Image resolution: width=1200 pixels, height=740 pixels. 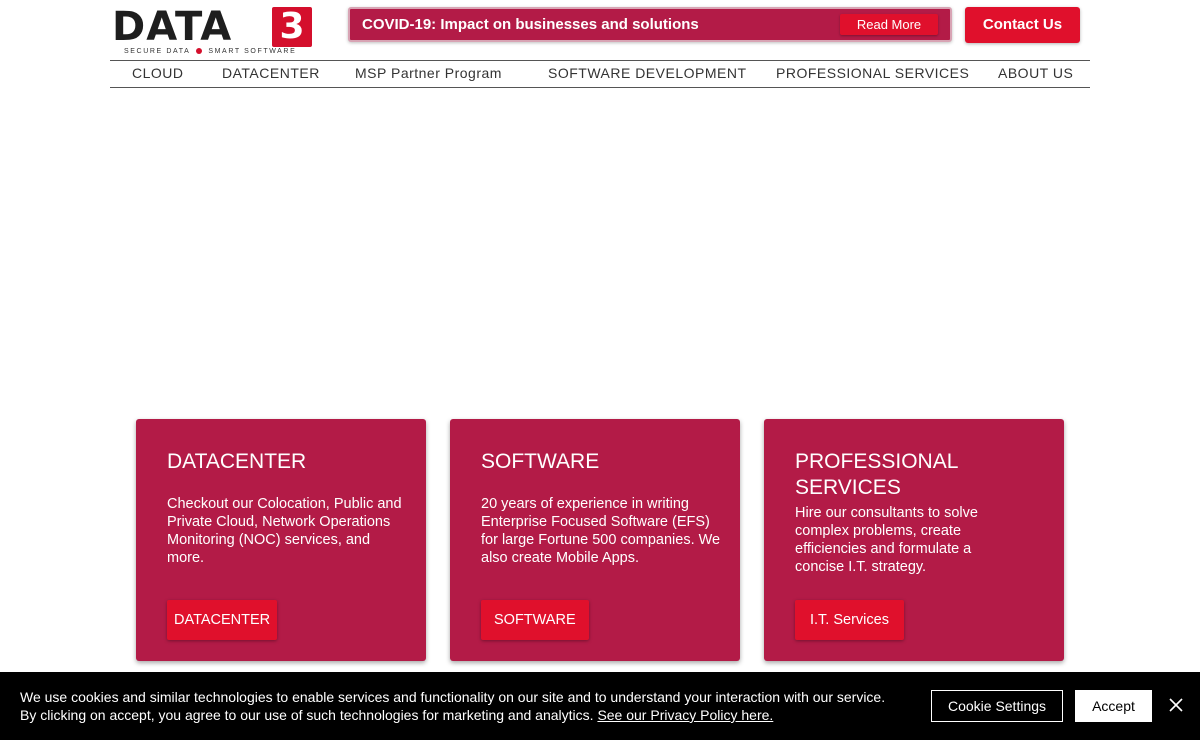 What do you see at coordinates (172, 27) in the screenshot?
I see `logo-word: DATA` at bounding box center [172, 27].